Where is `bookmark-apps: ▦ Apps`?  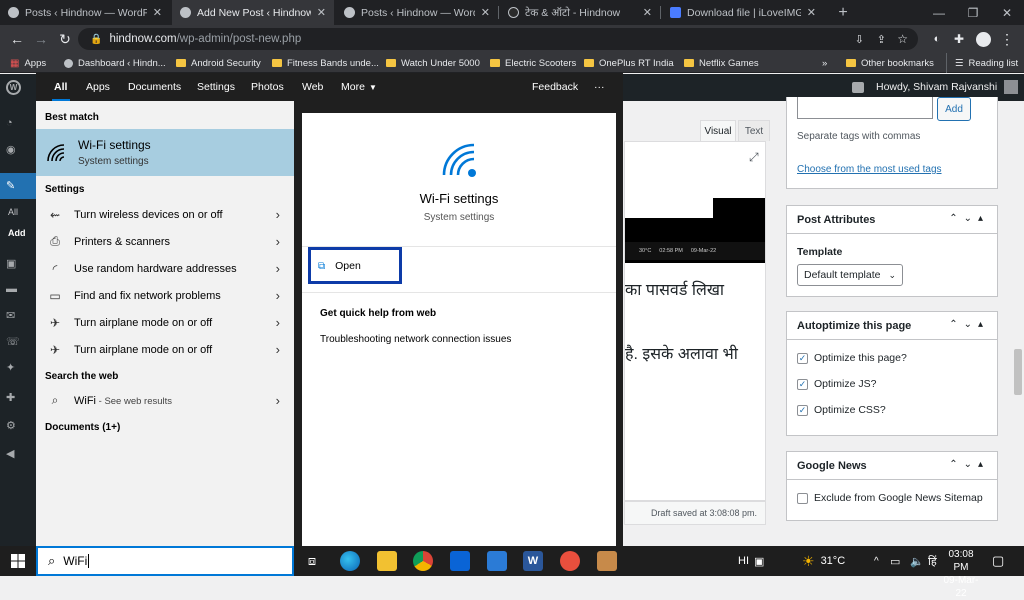
bookmark-apps: ▦ Apps is located at coordinates (28, 63).